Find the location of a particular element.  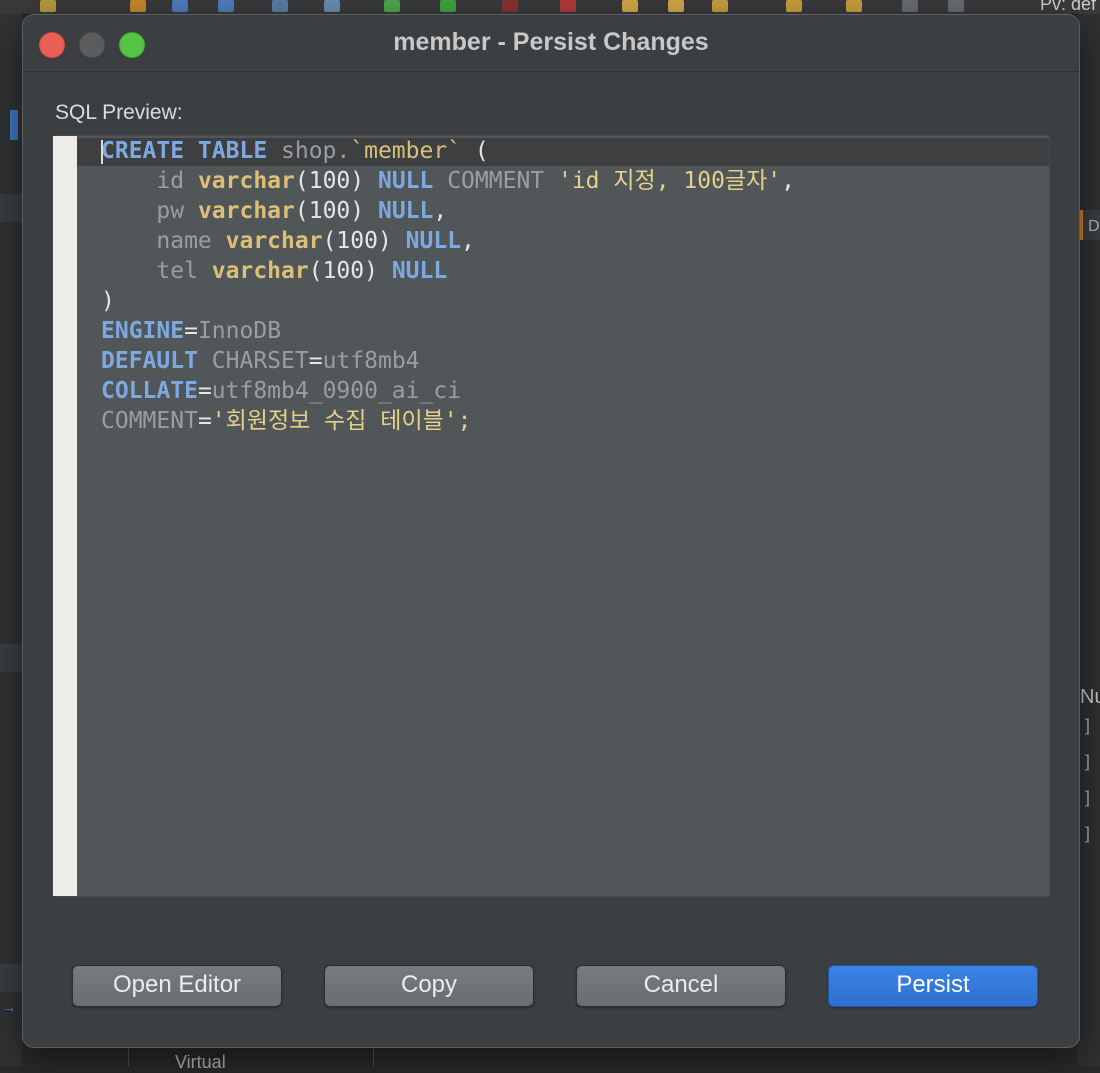

sql-line: COLLATE=utf8mb4_0900_ai_ci is located at coordinates (448, 391).